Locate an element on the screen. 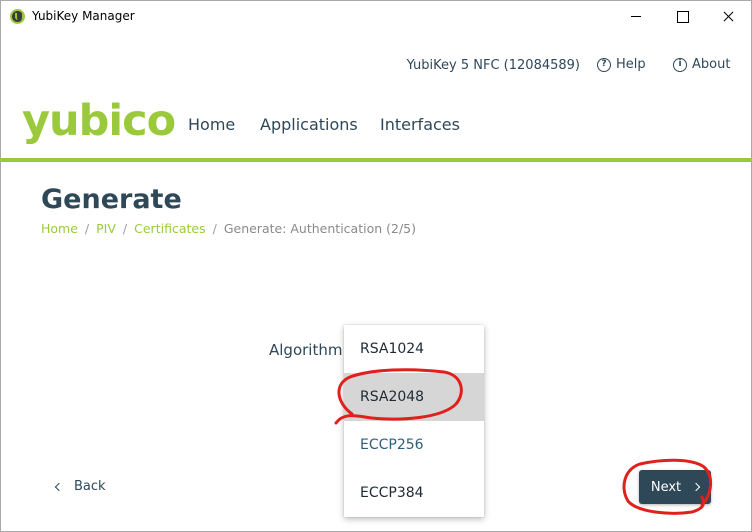 This screenshot has height=532, width=752. breadcrumb-piv: PIV is located at coordinates (106, 228).